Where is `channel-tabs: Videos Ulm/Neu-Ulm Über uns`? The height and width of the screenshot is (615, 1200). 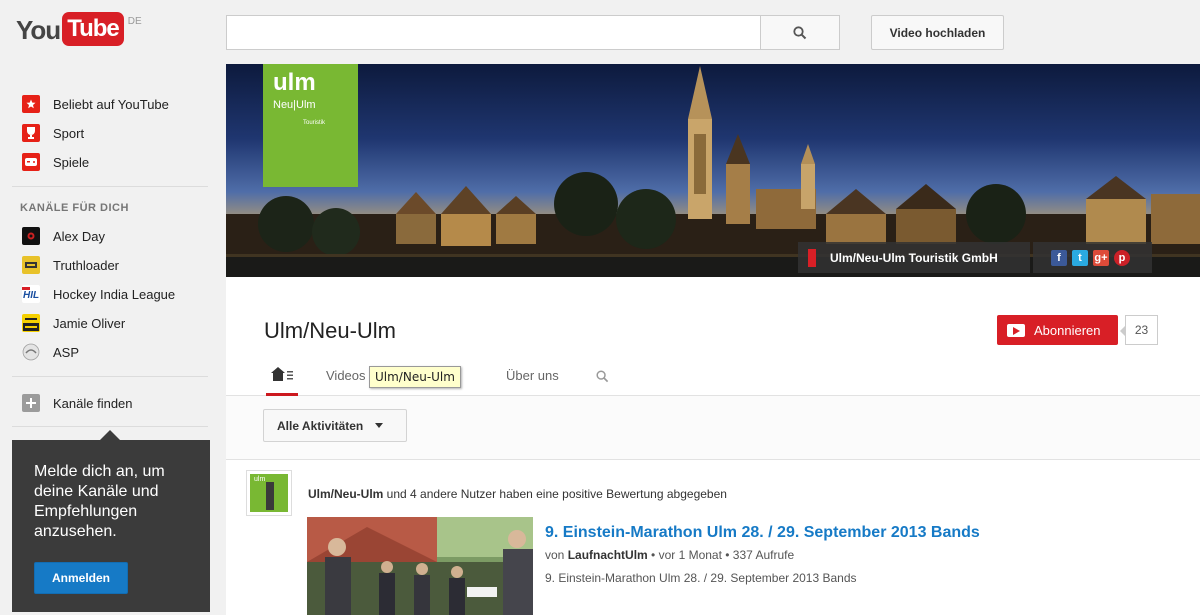
channel-tabs: Videos Ulm/Neu-Ulm Über uns is located at coordinates (713, 375).